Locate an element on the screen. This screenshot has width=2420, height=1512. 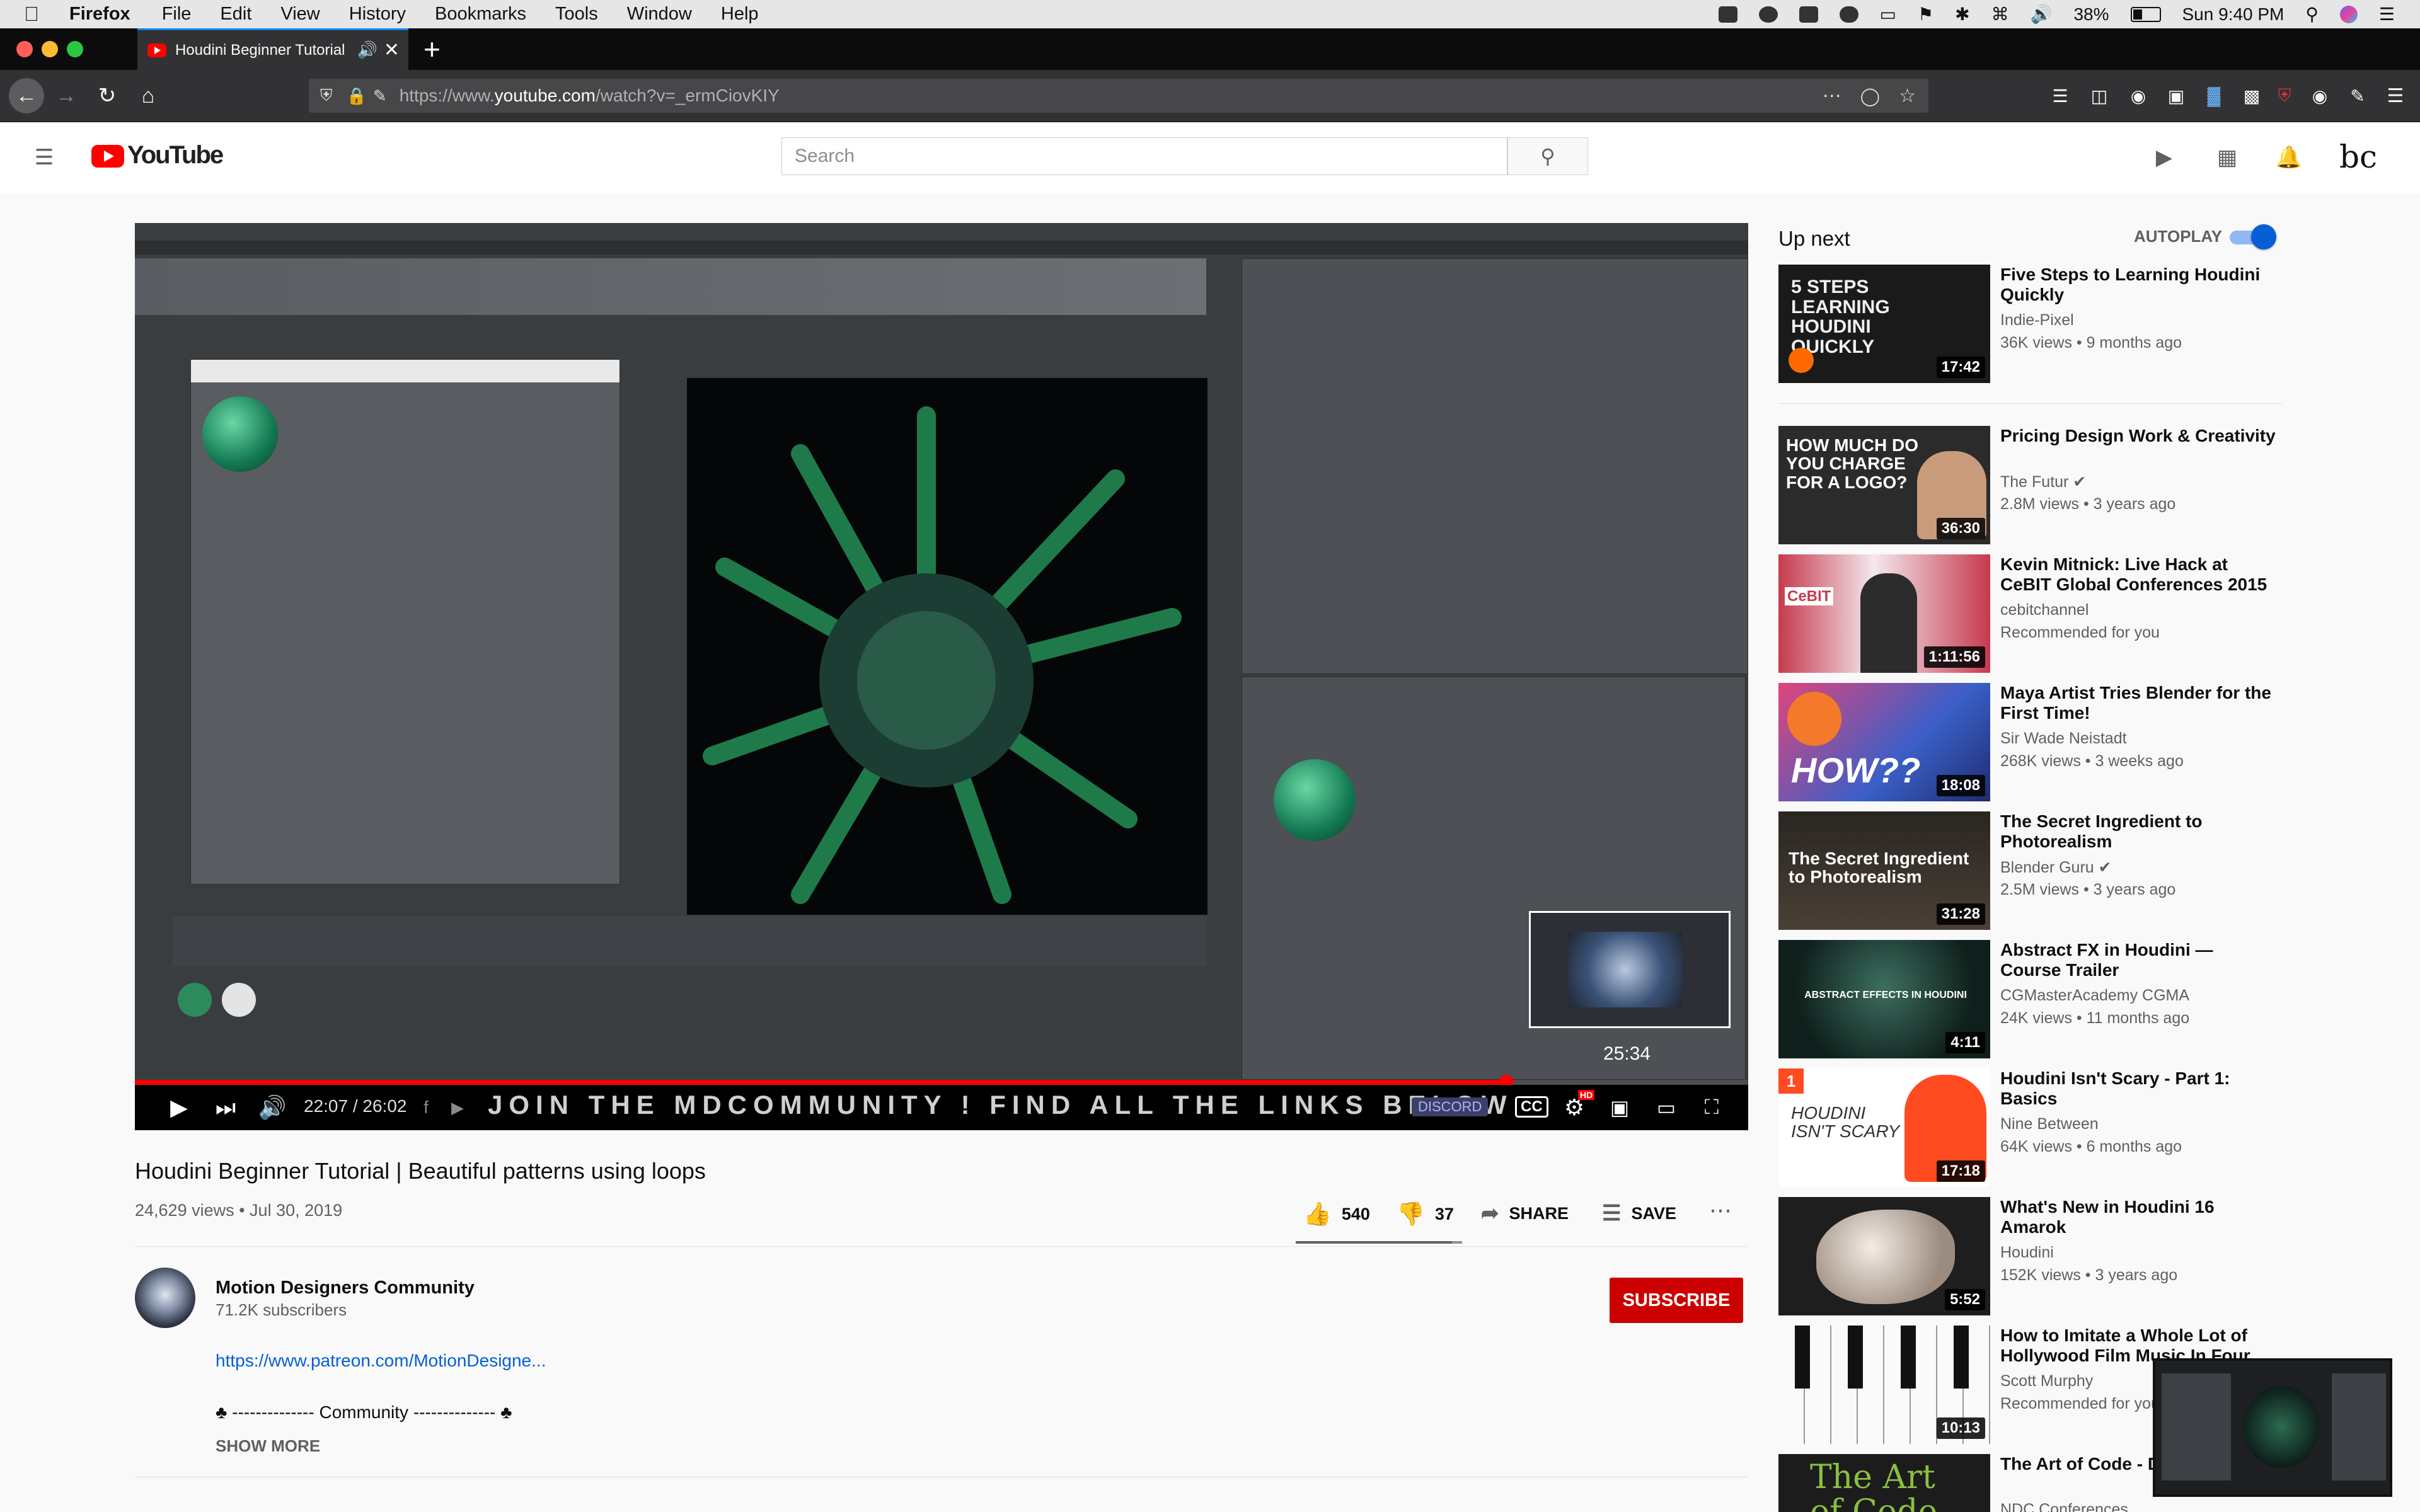
airplay-icon: ▭ is located at coordinates (1888, 14).